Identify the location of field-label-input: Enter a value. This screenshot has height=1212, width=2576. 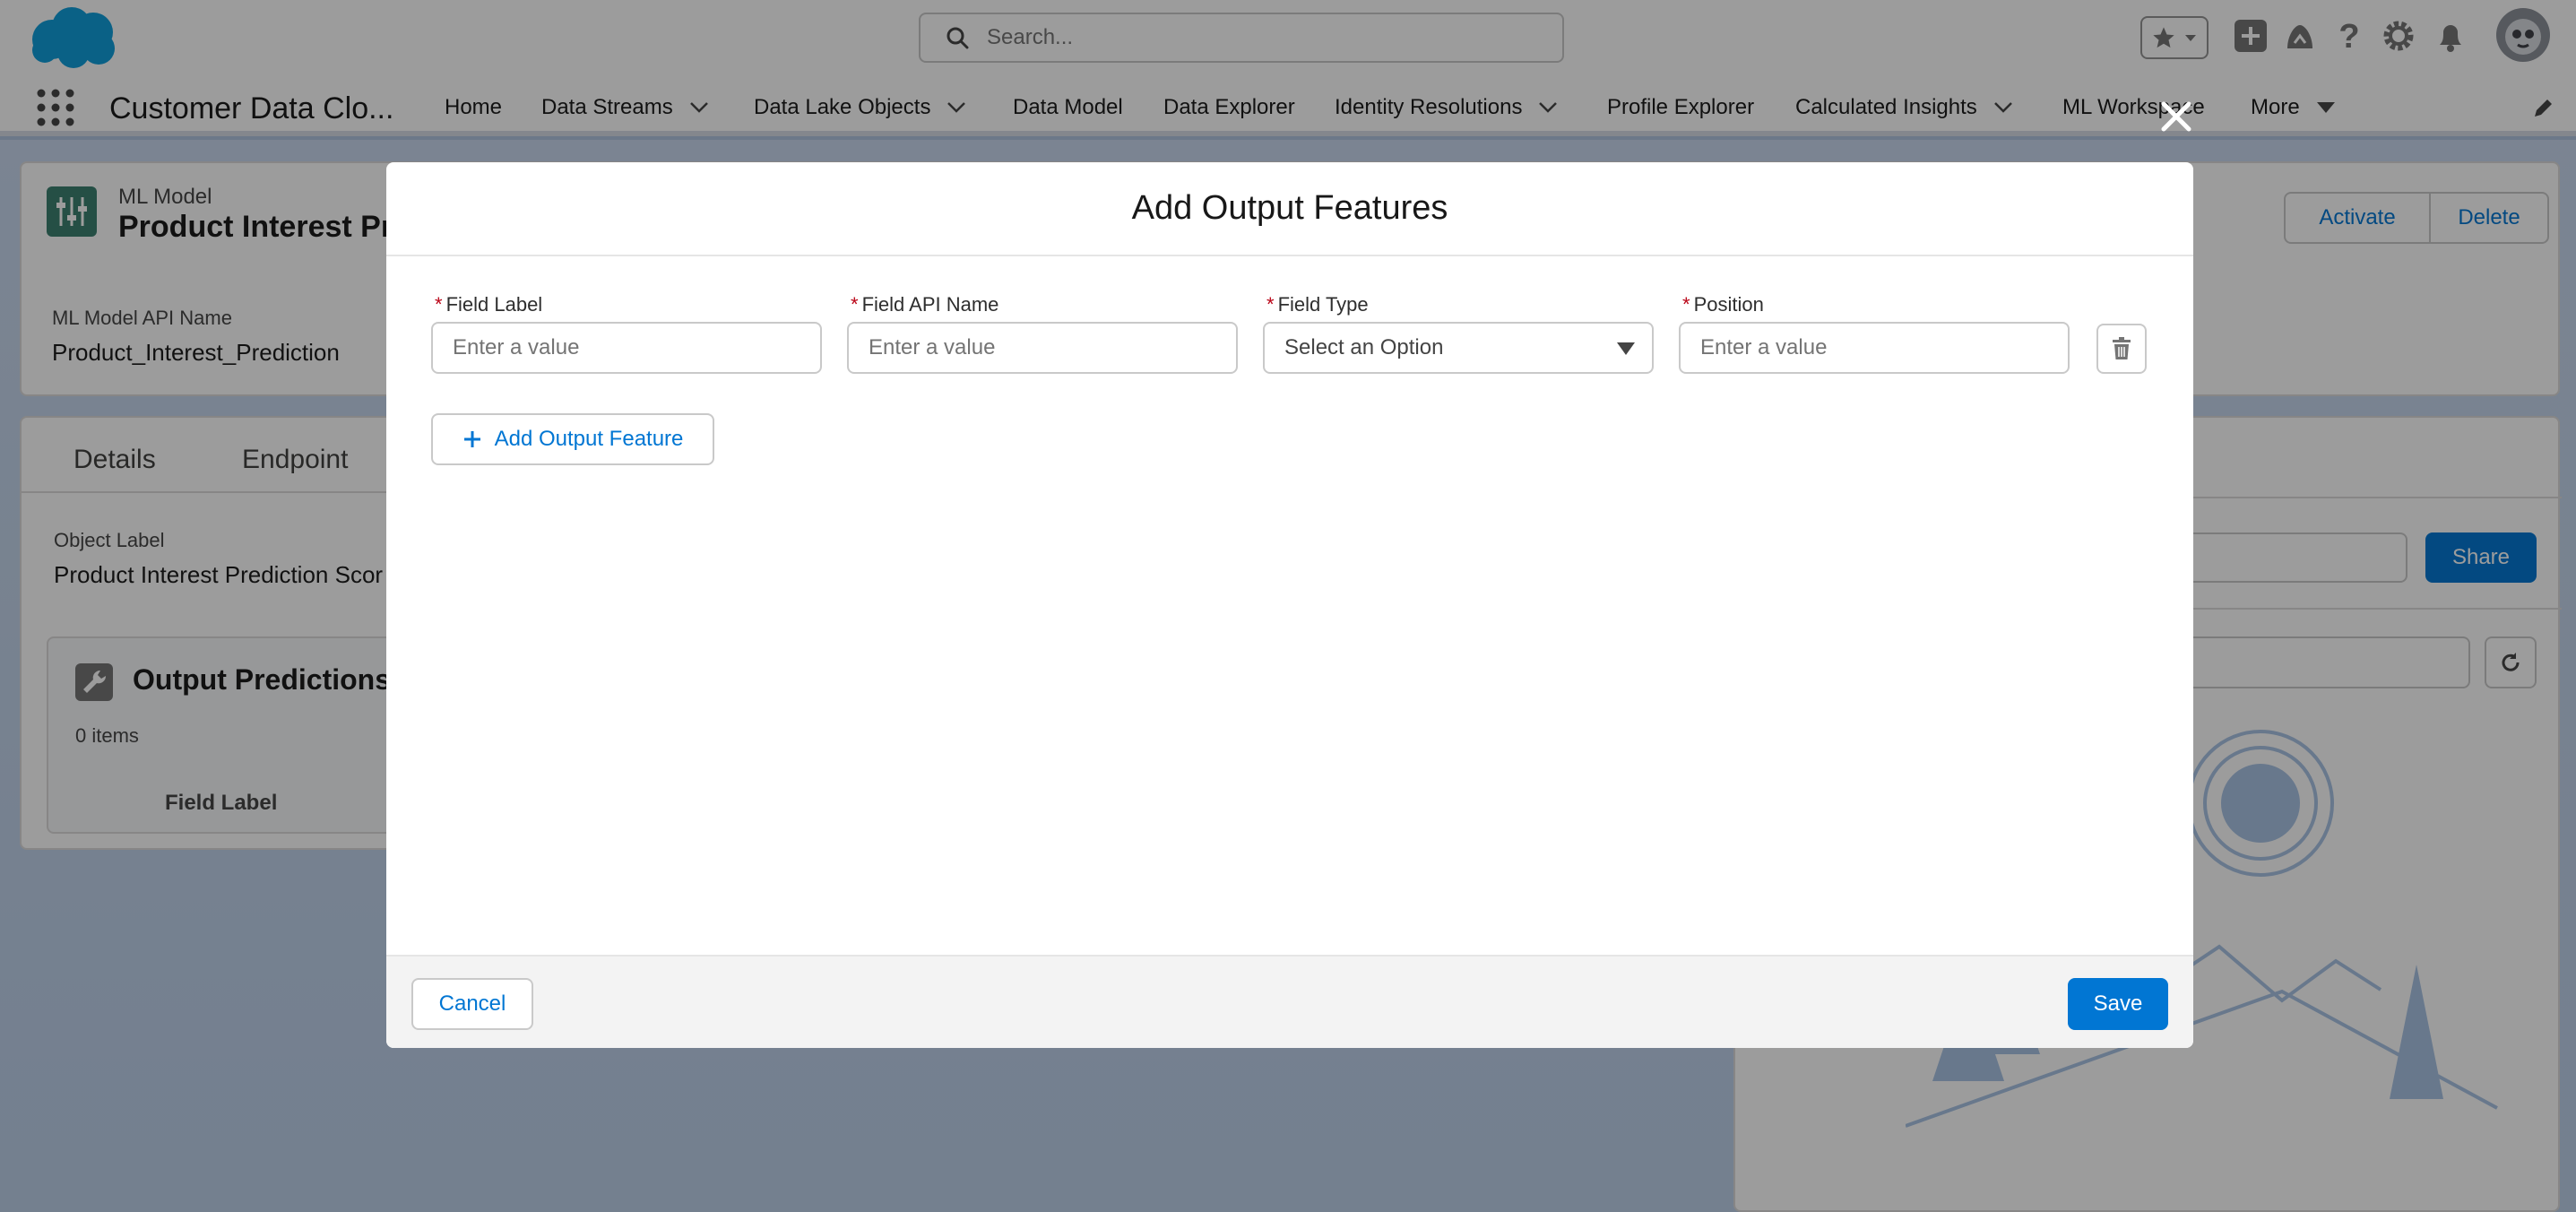
(626, 348).